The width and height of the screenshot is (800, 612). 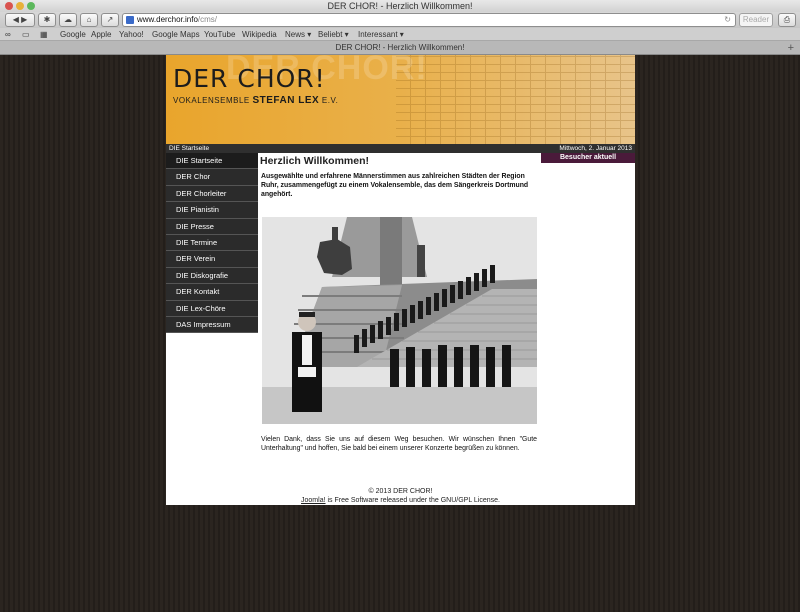 I want to click on menu-item-termine: DIE Termine, so click(x=212, y=243).